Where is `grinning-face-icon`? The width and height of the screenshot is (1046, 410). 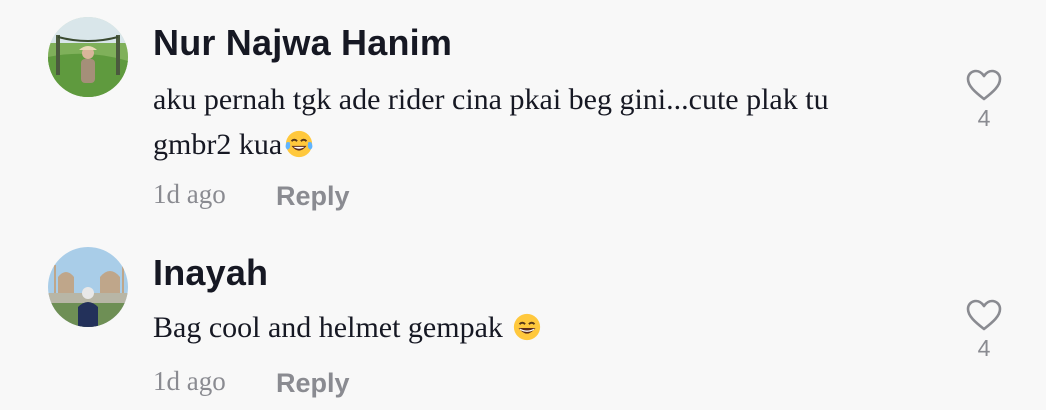
grinning-face-icon is located at coordinates (527, 327).